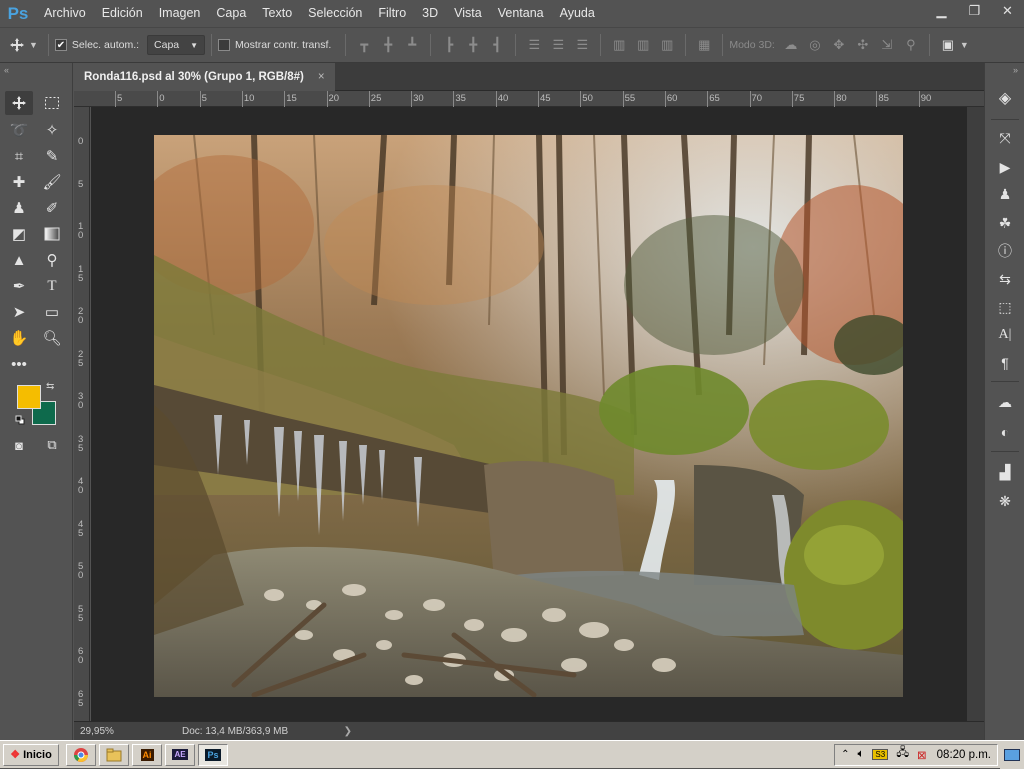 This screenshot has width=1024, height=769. I want to click on show-desktop-button, so click(1012, 754).